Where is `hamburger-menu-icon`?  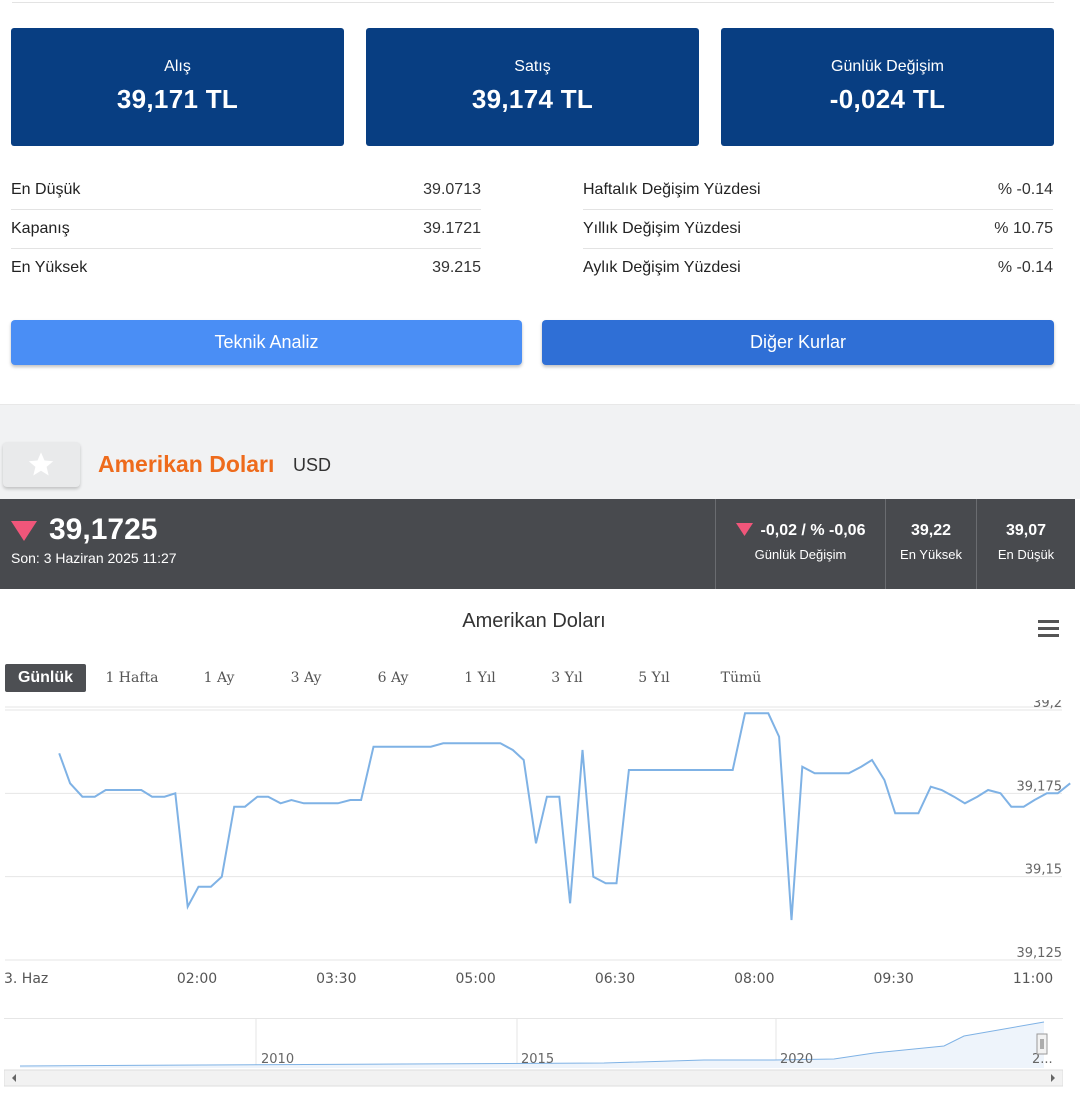 hamburger-menu-icon is located at coordinates (1048, 628).